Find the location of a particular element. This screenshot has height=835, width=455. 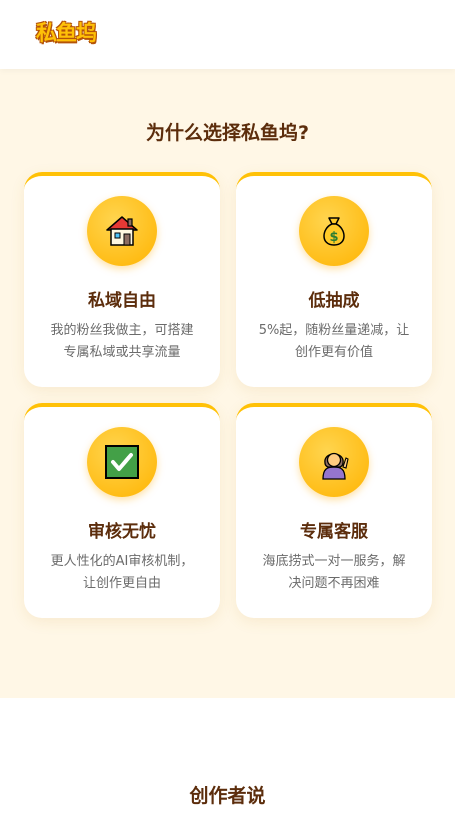

card-description: 海底捞式一对一服务，解决问题不再困难 is located at coordinates (334, 572).